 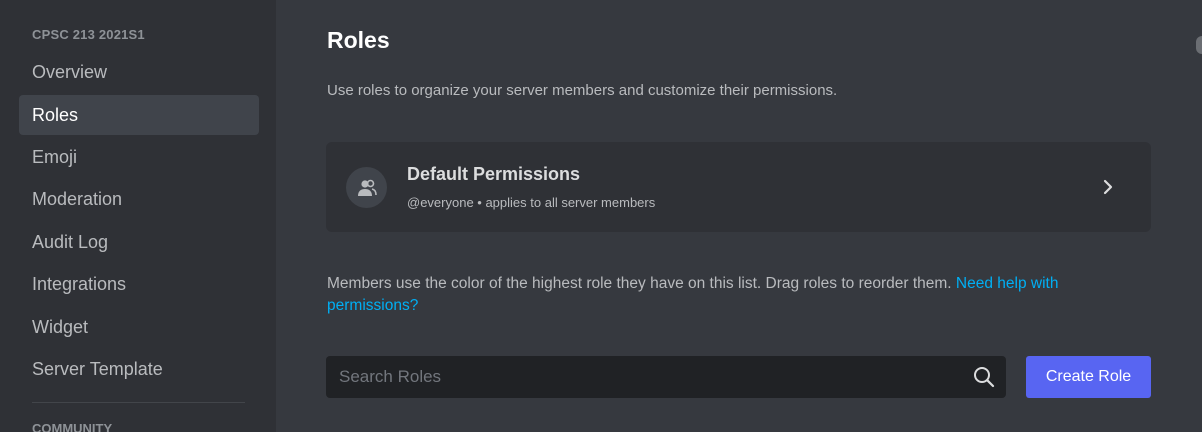 I want to click on sidebar-item-integrations: Integrations, so click(x=139, y=284).